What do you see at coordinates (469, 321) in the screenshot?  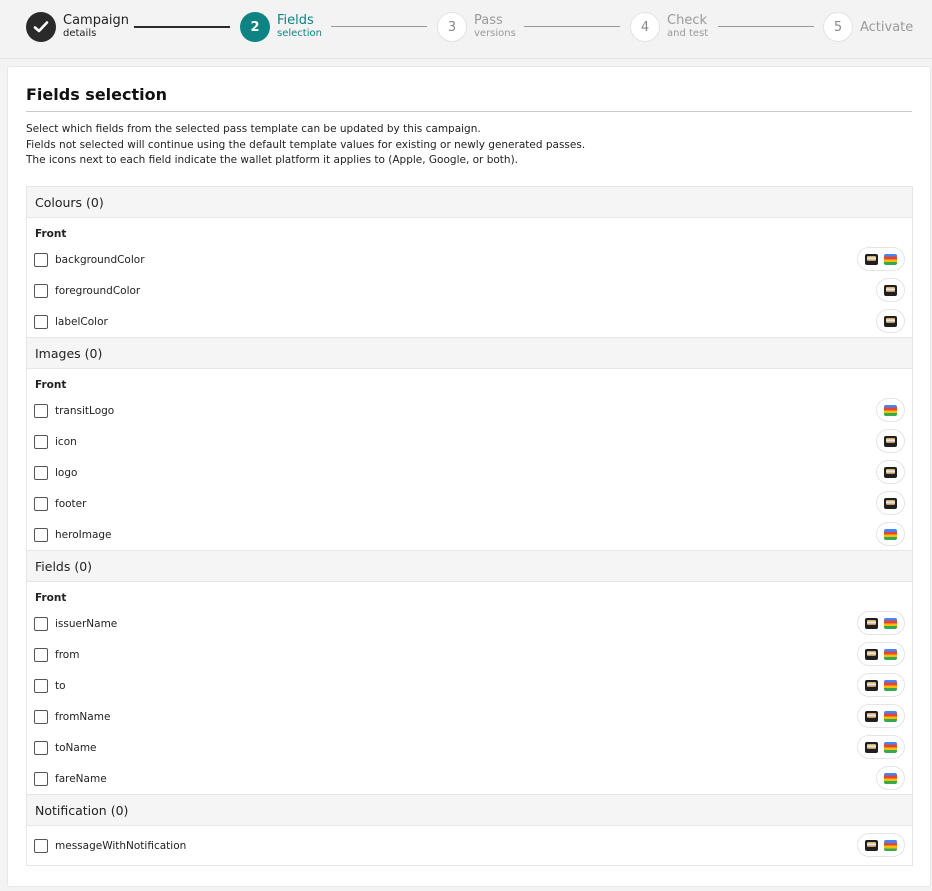 I see `field-row: labelColor` at bounding box center [469, 321].